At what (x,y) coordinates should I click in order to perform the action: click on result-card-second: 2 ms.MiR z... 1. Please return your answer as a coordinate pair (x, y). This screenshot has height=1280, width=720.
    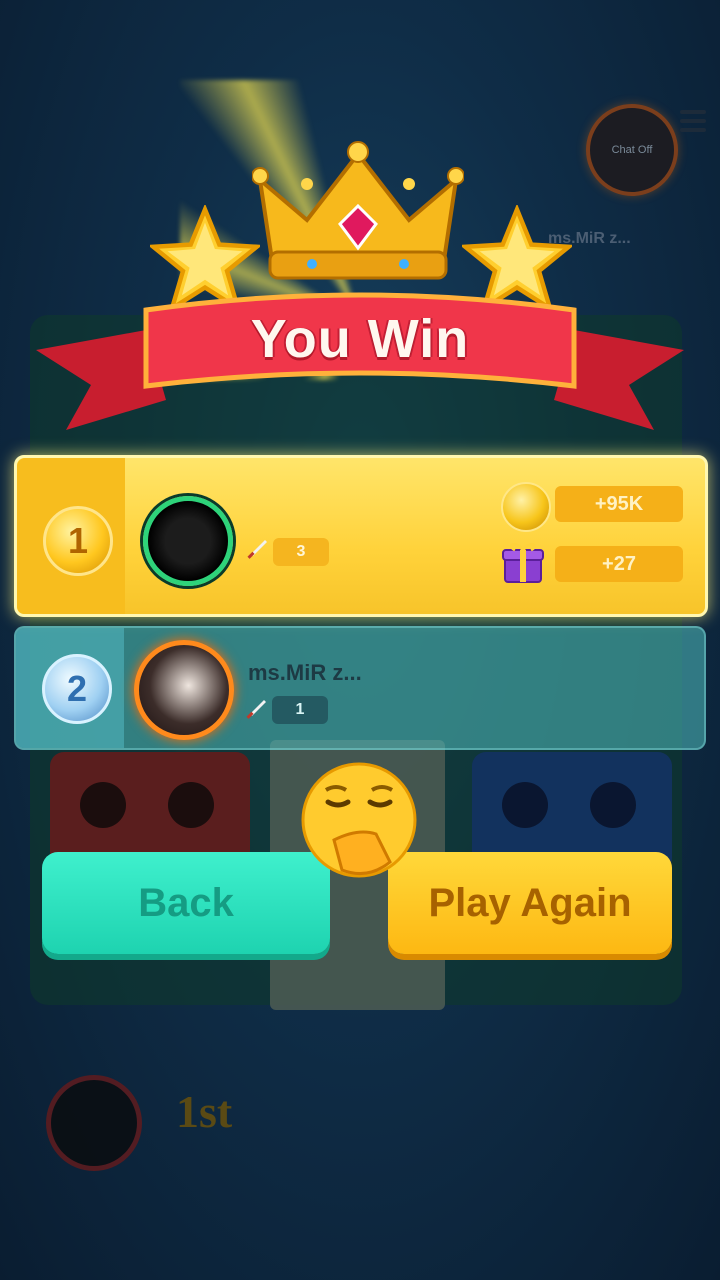
    Looking at the image, I should click on (360, 688).